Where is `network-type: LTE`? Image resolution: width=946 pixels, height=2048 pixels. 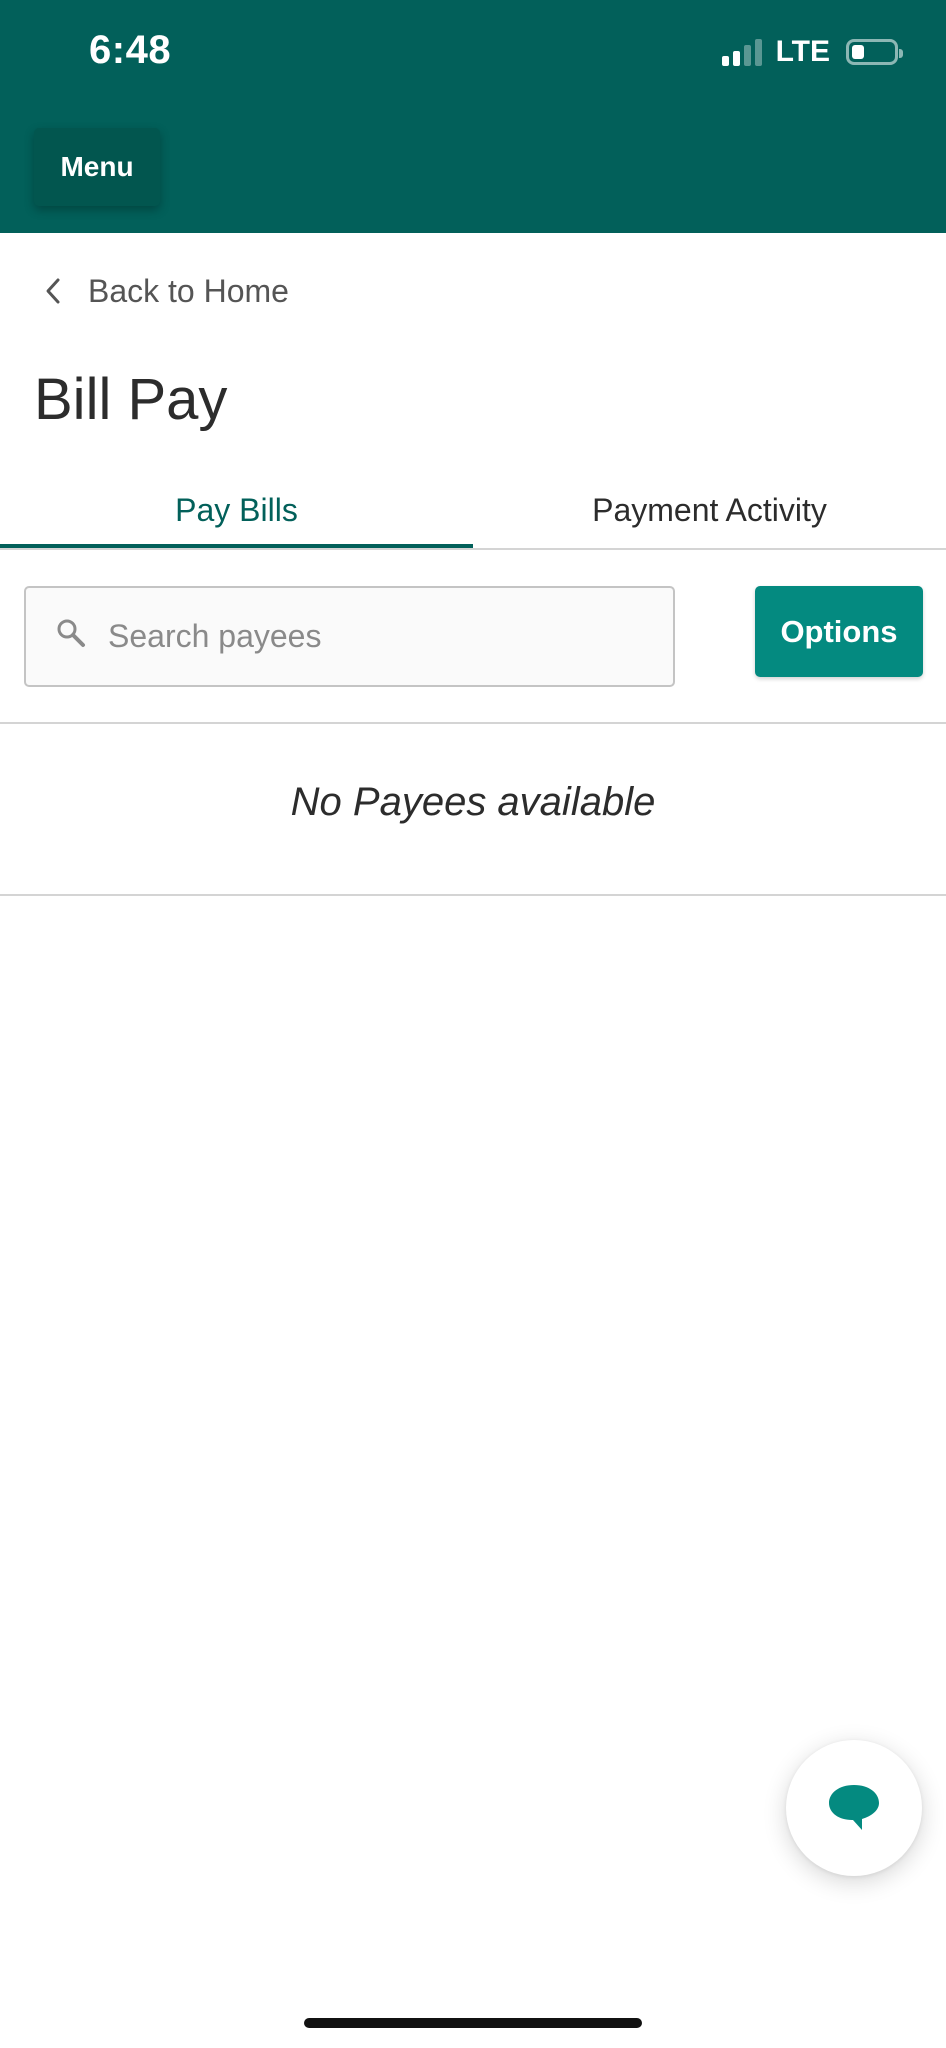
network-type: LTE is located at coordinates (802, 51).